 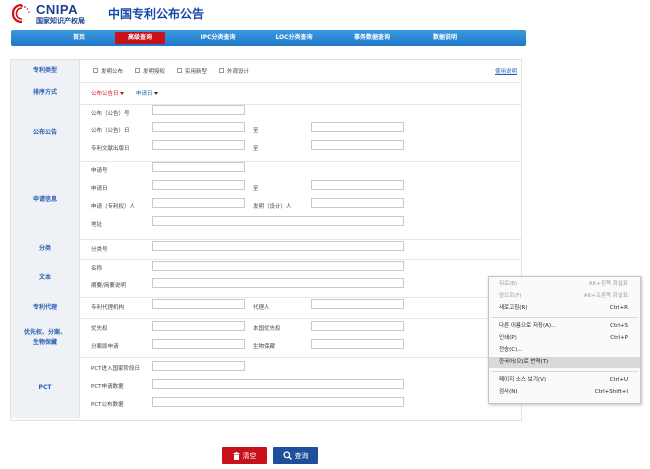 I want to click on priority-label-line2: 生物保藏, so click(x=44, y=342).